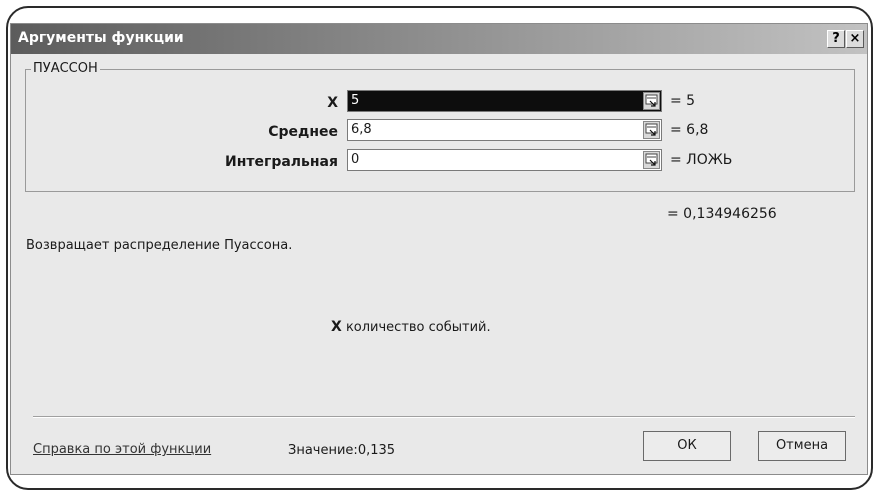 The image size is (883, 498). What do you see at coordinates (504, 160) in the screenshot?
I see `arg-input-cumulative: 0` at bounding box center [504, 160].